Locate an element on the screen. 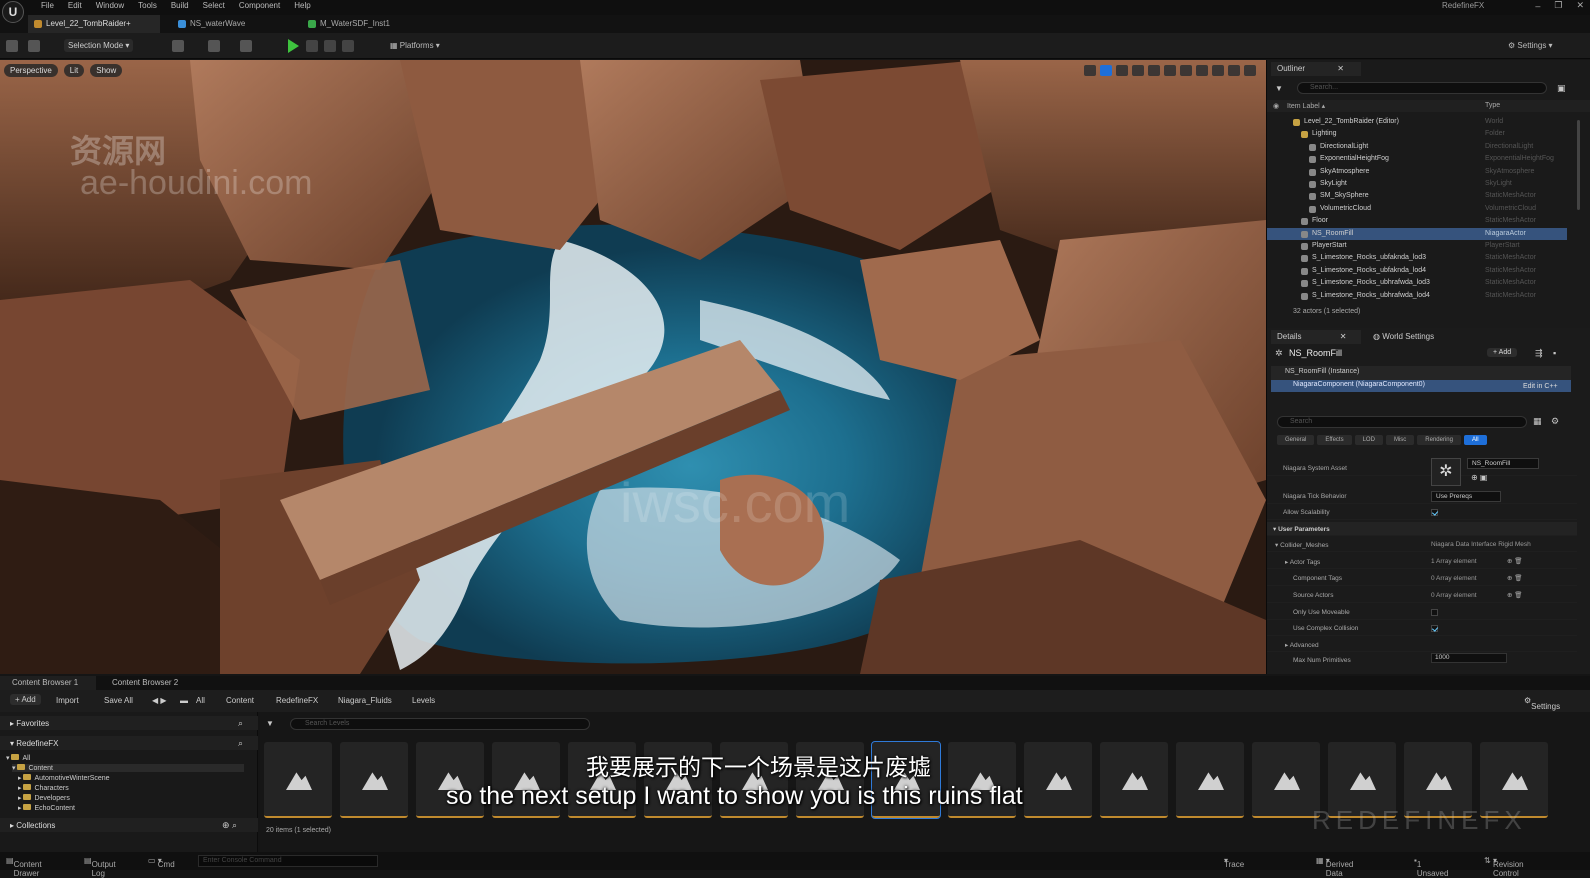 Image resolution: width=1590 pixels, height=878 pixels. project-header: ▾ RedefineFX is located at coordinates (129, 743).